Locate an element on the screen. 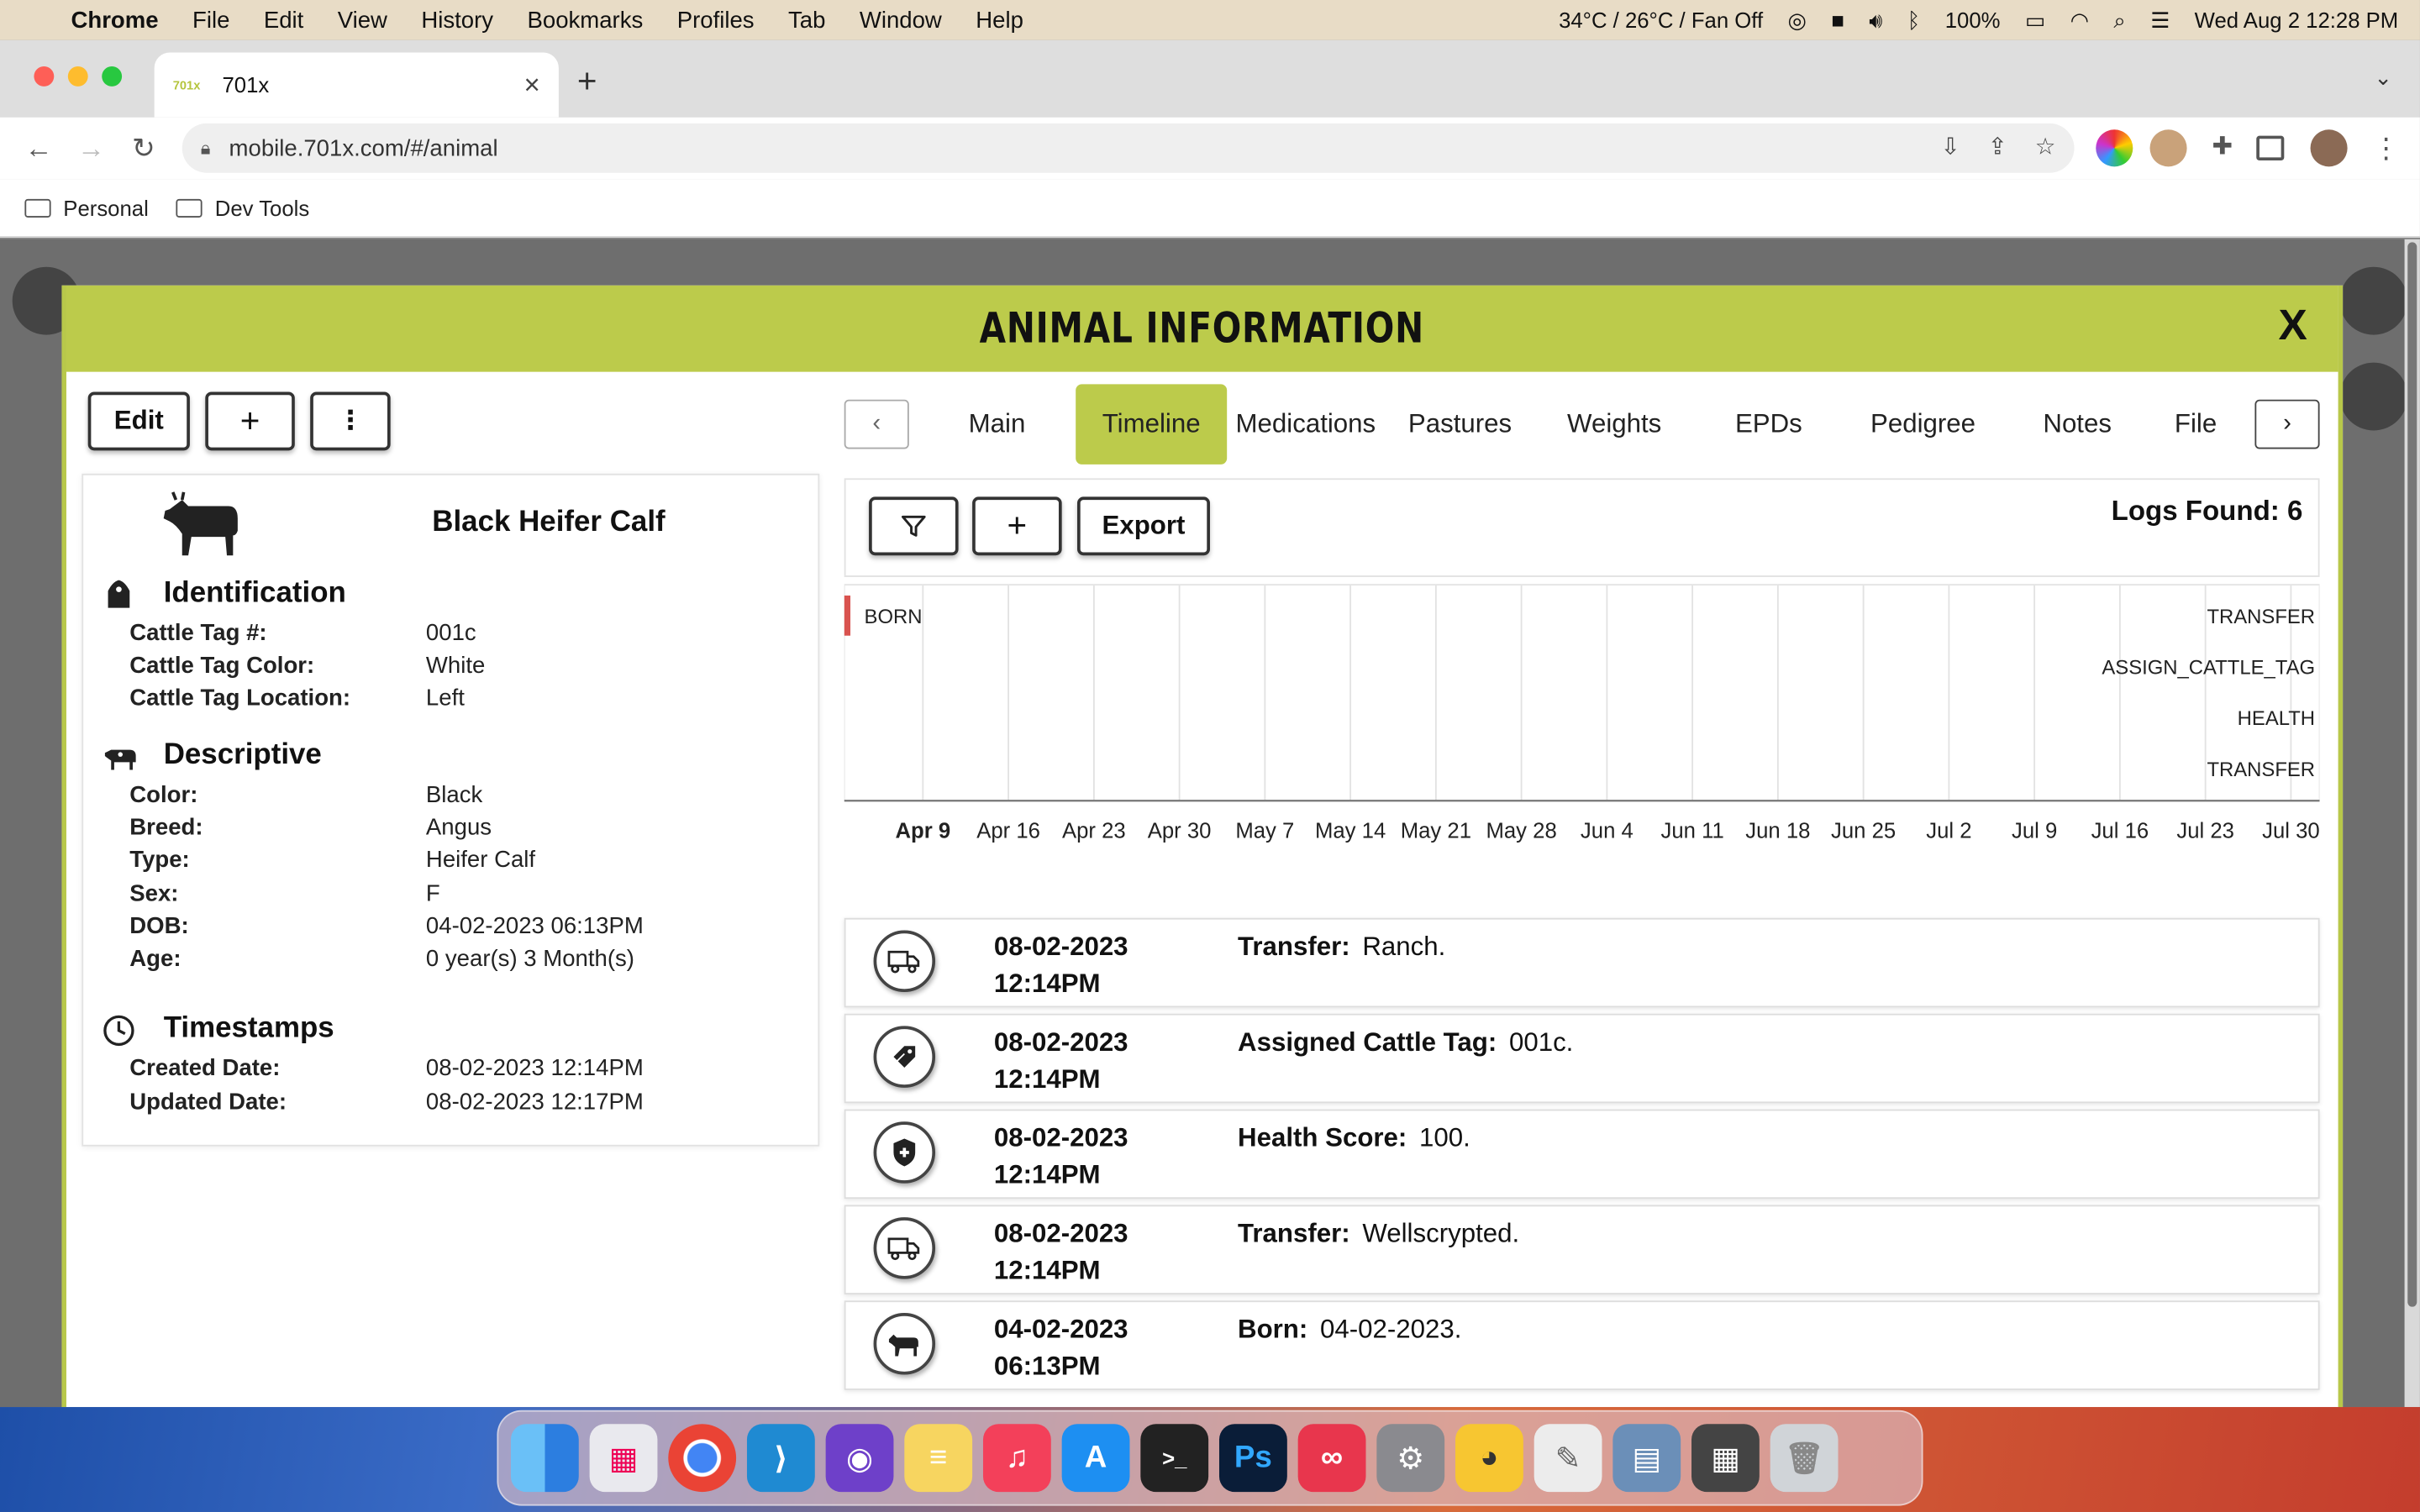 This screenshot has width=2420, height=1512. bookmark-dev-tools: Dev Tools is located at coordinates (242, 207).